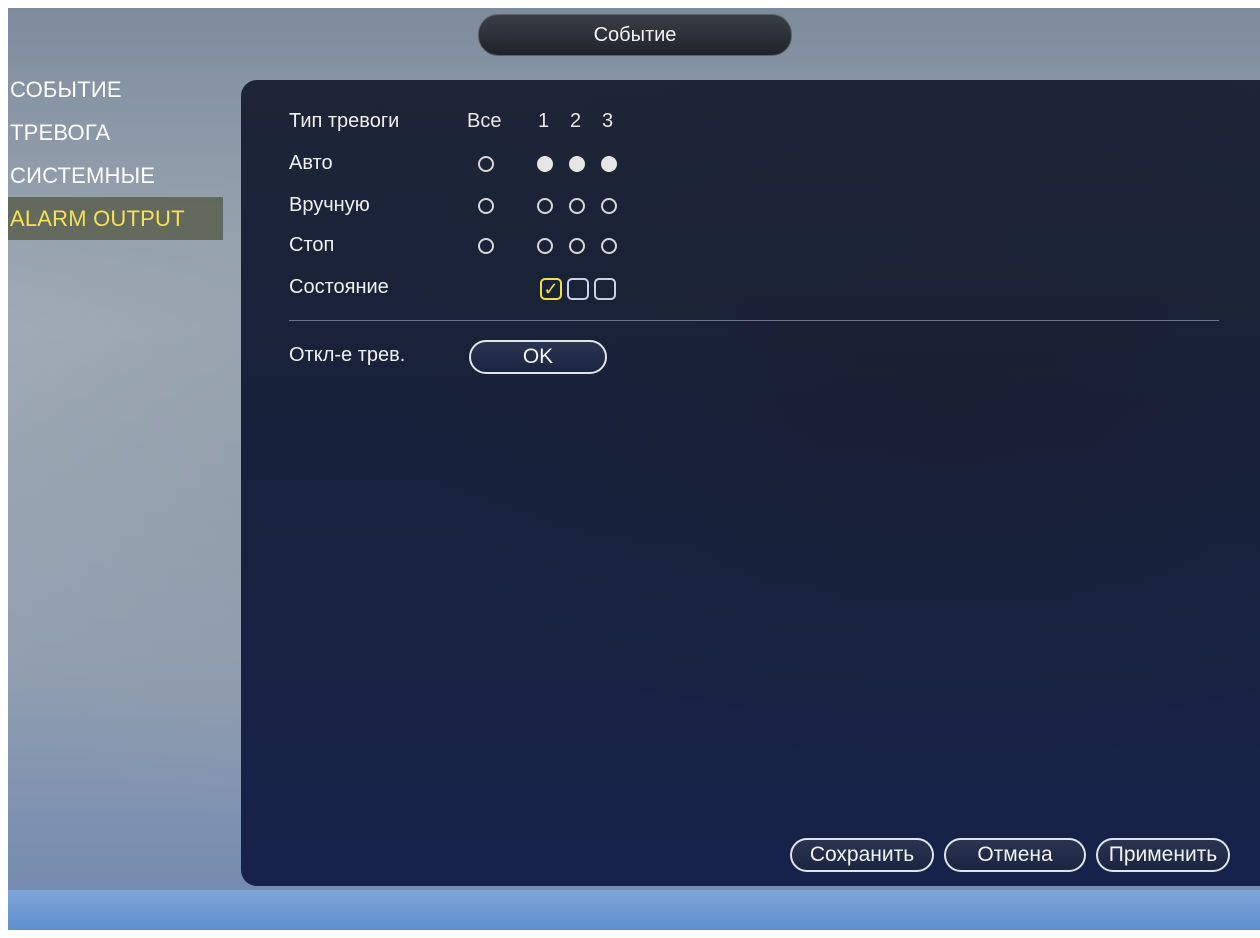  Describe the element at coordinates (115, 89) in the screenshot. I see `sidebar-item-event: СОБЫТИЕ` at that location.